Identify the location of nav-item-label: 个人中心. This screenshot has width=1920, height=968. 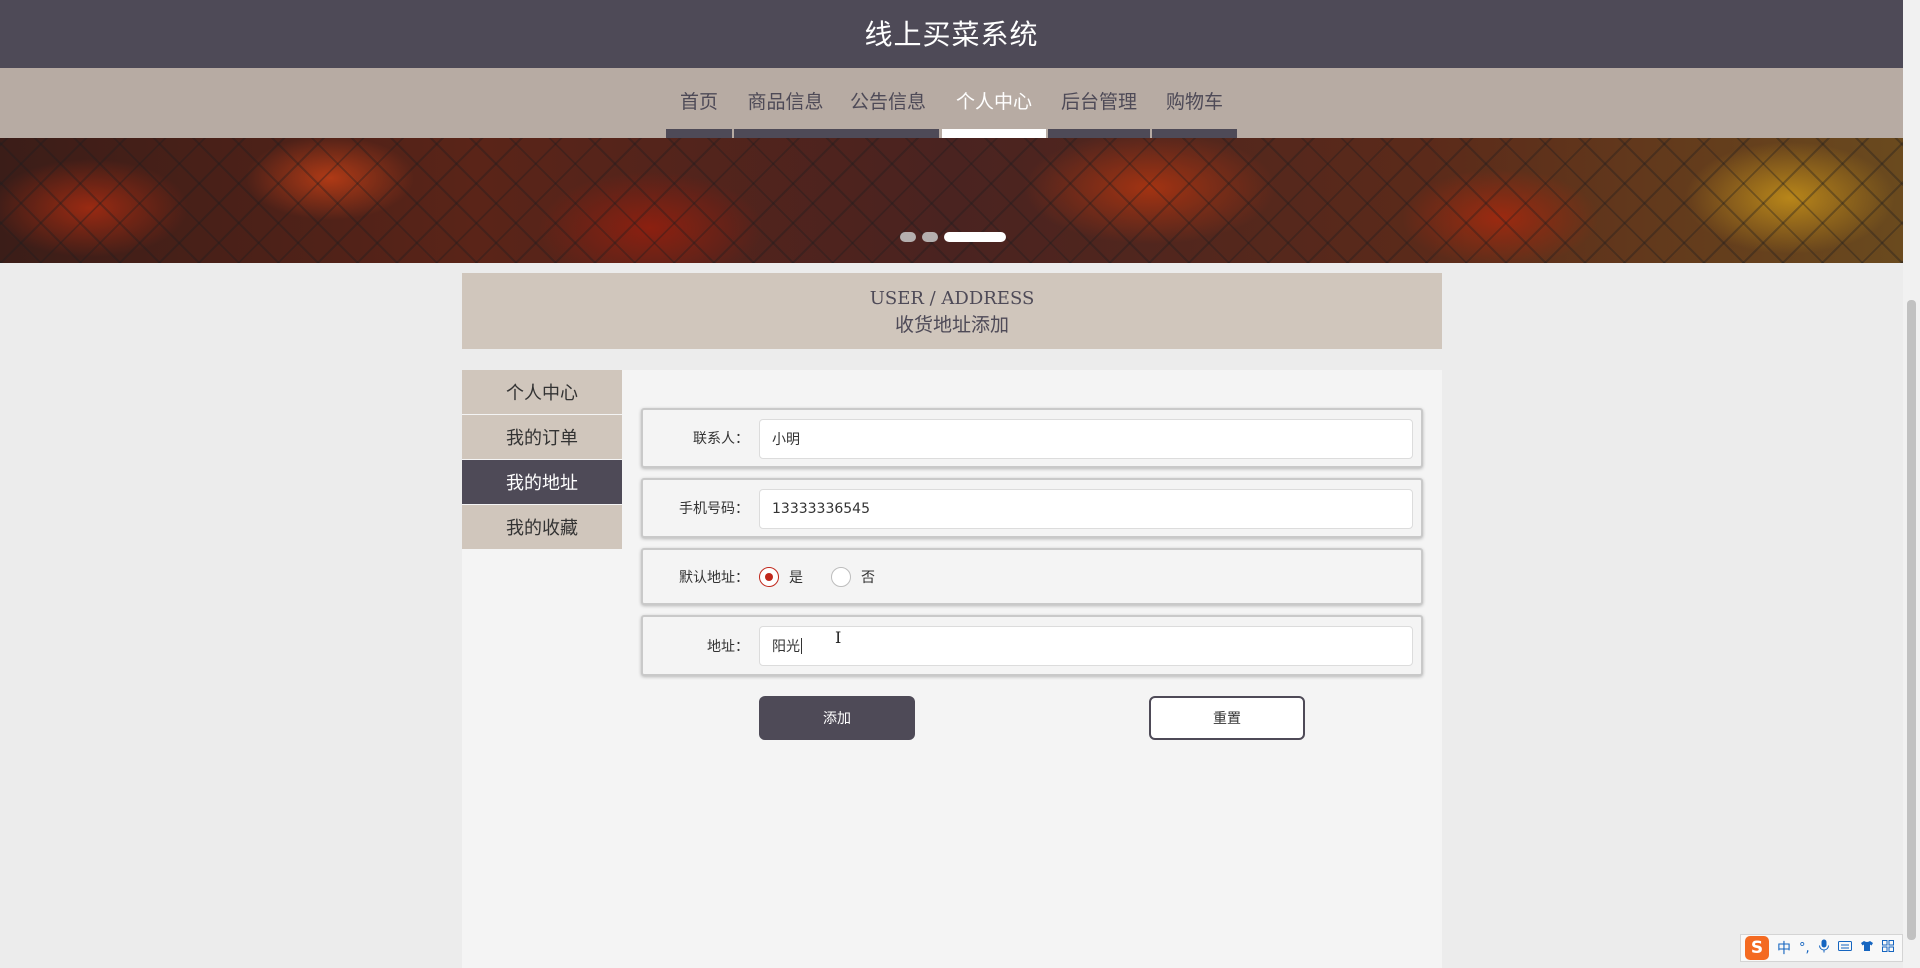
(993, 101).